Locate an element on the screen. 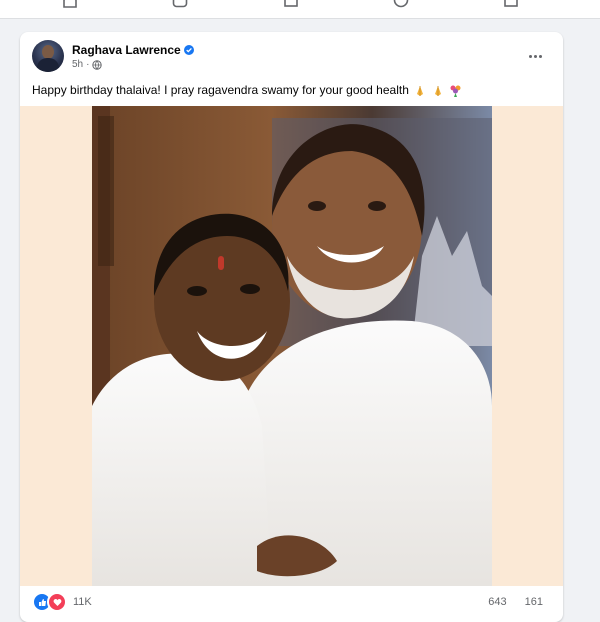 The width and height of the screenshot is (600, 622). more-options-icon is located at coordinates (530, 56).